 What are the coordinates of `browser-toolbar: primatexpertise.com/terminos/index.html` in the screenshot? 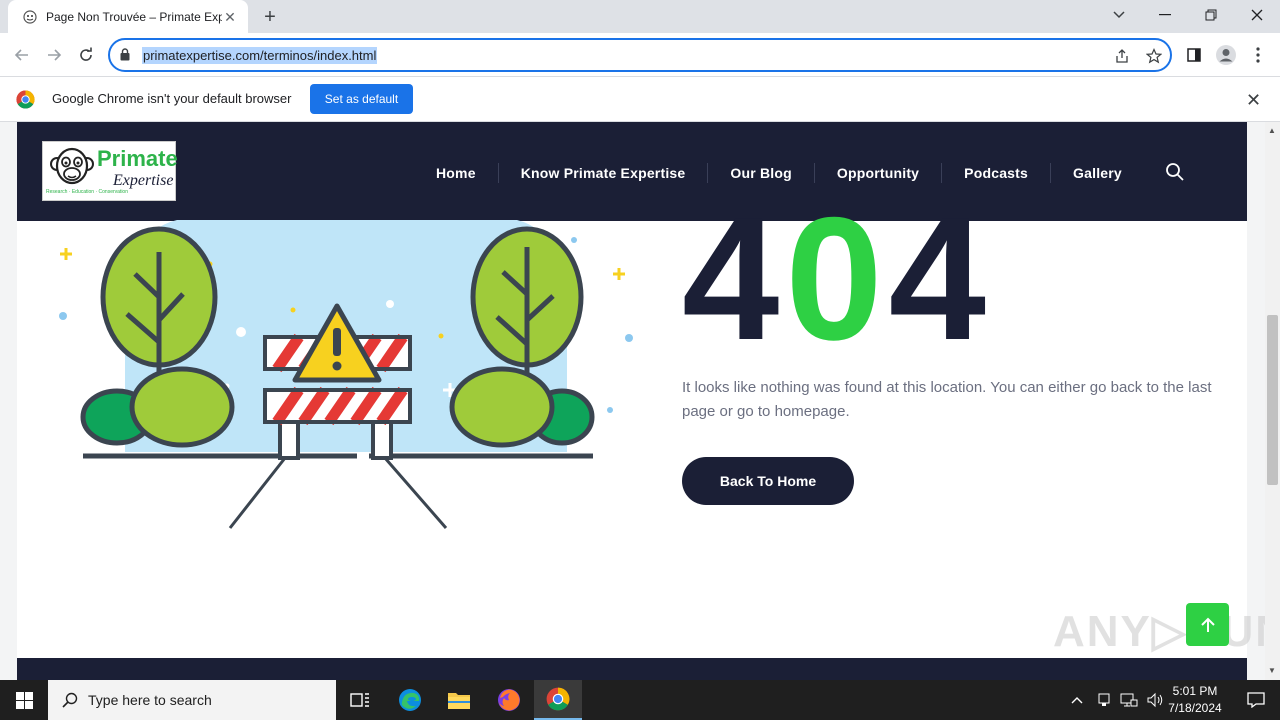 It's located at (640, 55).